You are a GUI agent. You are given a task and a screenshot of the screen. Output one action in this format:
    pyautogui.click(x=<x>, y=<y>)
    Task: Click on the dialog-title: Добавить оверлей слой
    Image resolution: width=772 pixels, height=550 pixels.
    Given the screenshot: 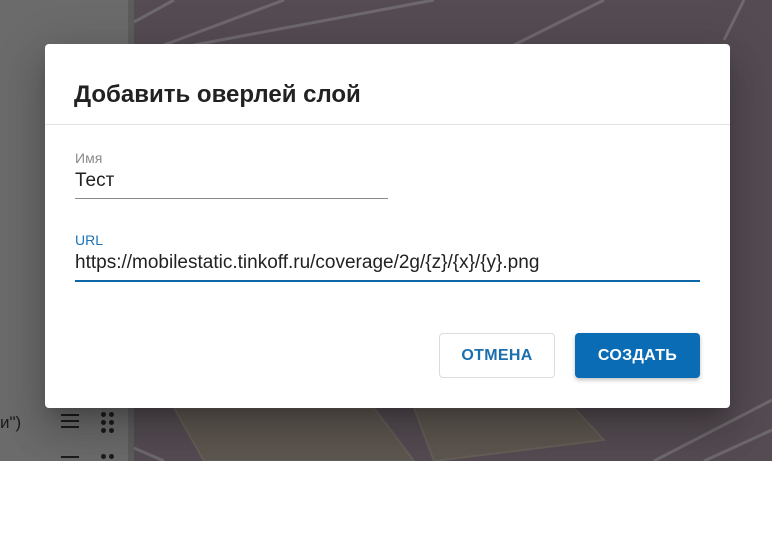 What is the action you would take?
    pyautogui.click(x=217, y=94)
    